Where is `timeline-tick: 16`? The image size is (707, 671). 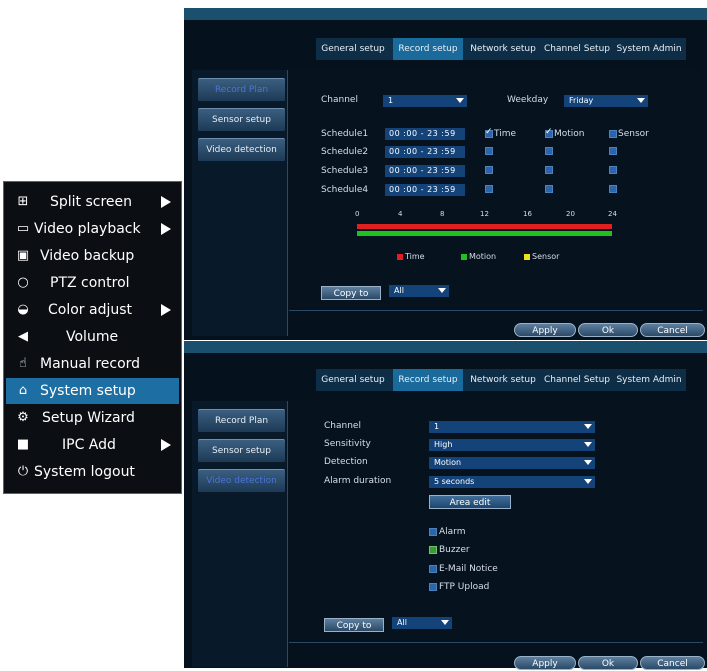
timeline-tick: 16 is located at coordinates (527, 214).